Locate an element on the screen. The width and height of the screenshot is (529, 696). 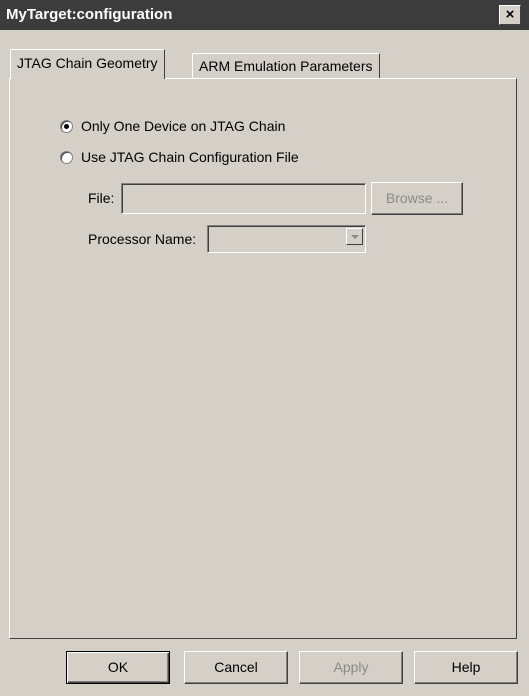
window-title: MyTarget:configuration is located at coordinates (89, 14).